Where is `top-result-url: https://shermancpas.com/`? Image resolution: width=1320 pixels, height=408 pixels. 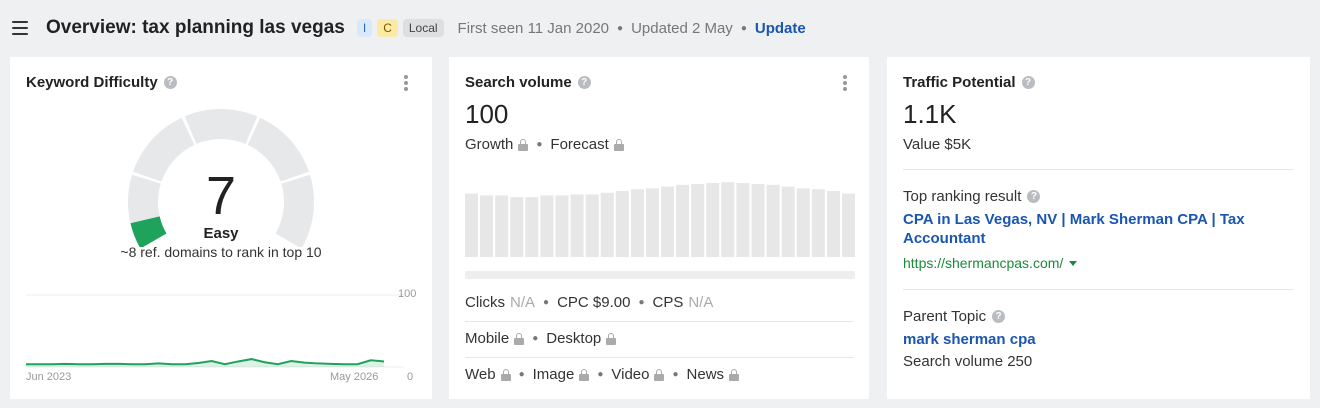
top-result-url: https://shermancpas.com/ is located at coordinates (990, 263).